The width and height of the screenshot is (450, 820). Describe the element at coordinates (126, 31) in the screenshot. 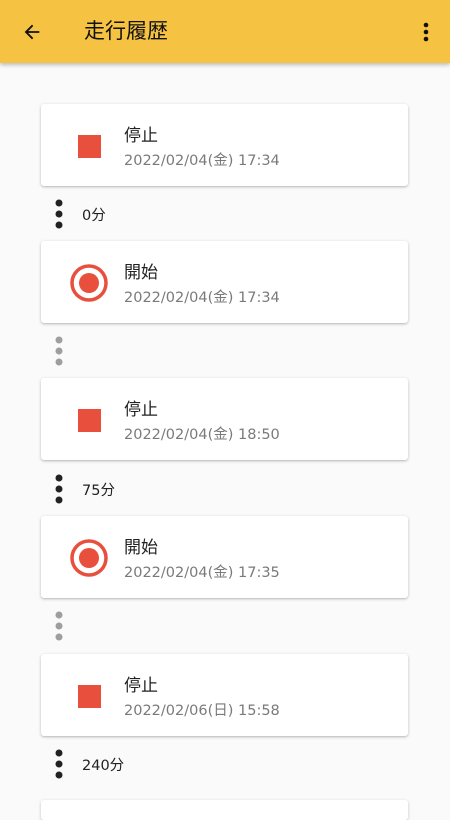

I see `page-title: 走行履歴` at that location.